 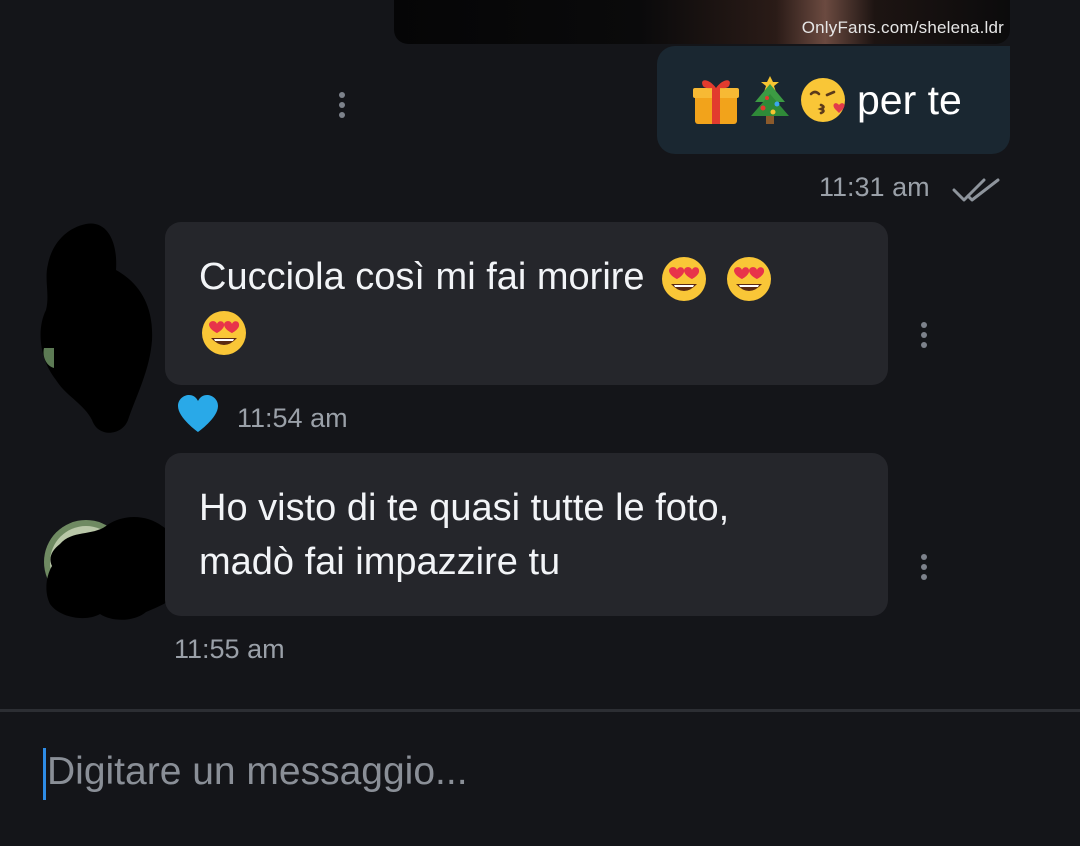 I want to click on gift-emoji-icon, so click(x=716, y=102).